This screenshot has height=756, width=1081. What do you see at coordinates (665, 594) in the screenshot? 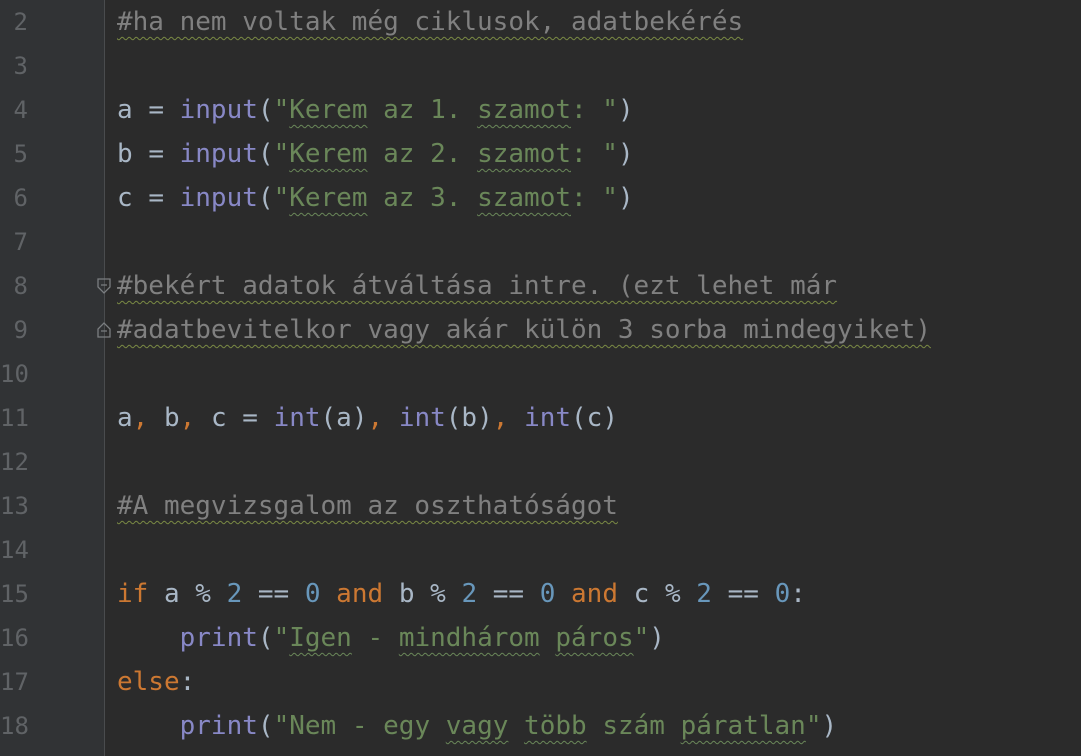
I see `code-token: c %` at bounding box center [665, 594].